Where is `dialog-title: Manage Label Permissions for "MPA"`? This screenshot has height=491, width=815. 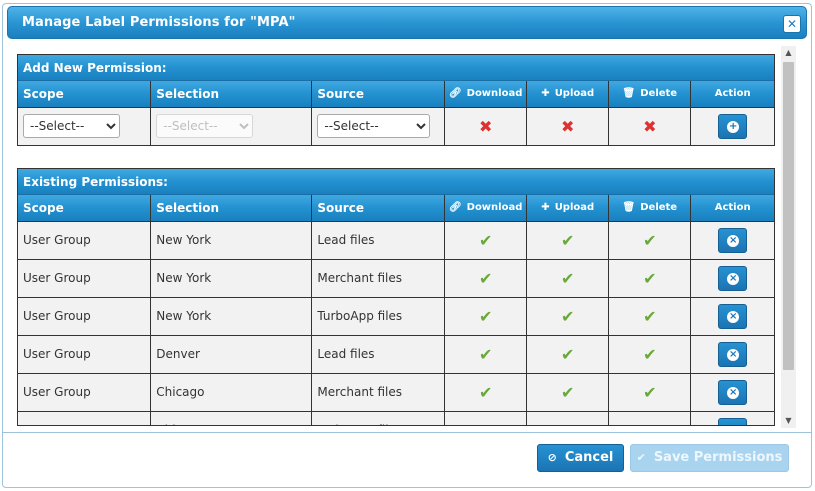
dialog-title: Manage Label Permissions for "MPA" is located at coordinates (159, 22).